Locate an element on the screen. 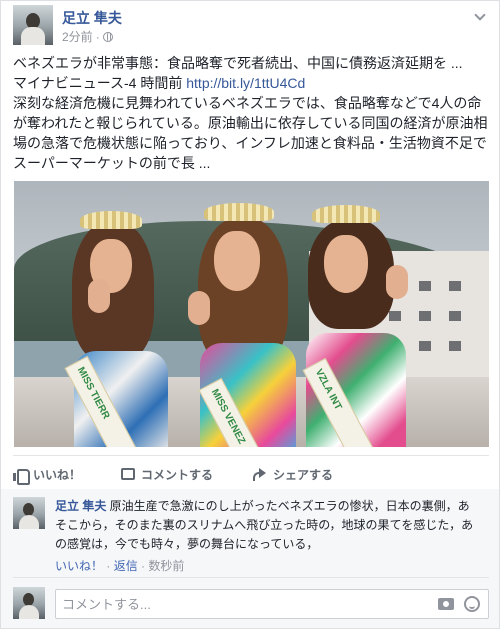 The image size is (500, 629). comment-reply-link: 返信 is located at coordinates (126, 566).